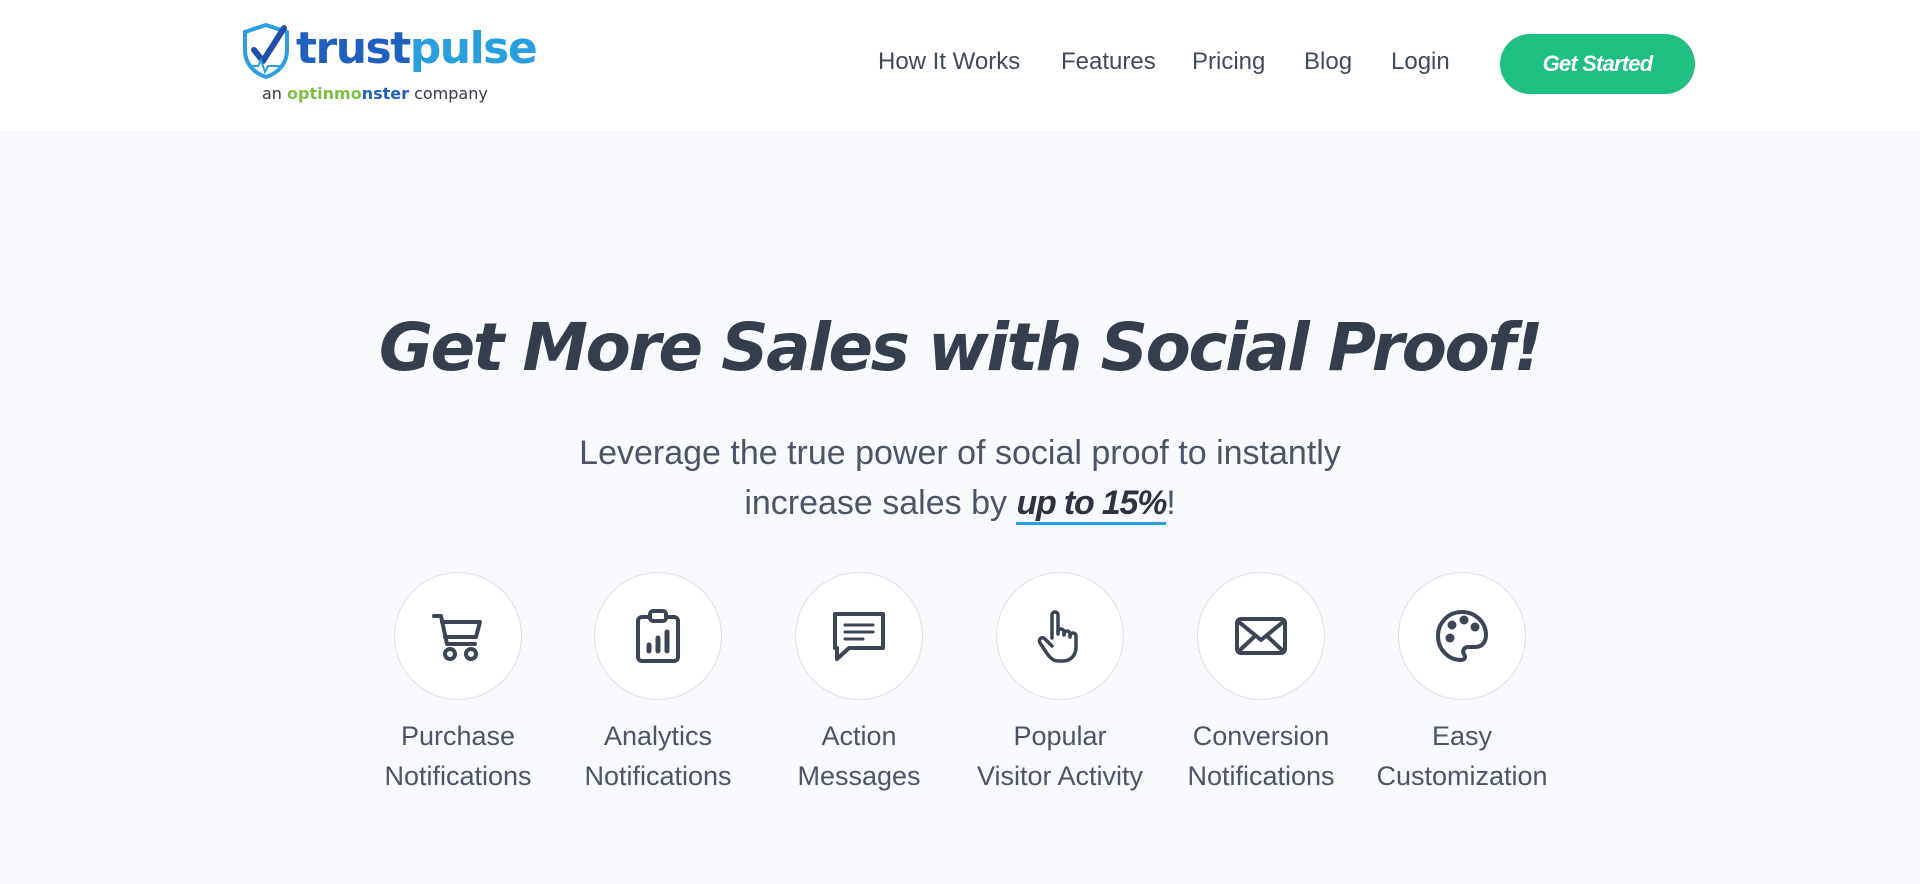 This screenshot has width=1920, height=884. What do you see at coordinates (451, 93) in the screenshot?
I see `tagline-suffix: company` at bounding box center [451, 93].